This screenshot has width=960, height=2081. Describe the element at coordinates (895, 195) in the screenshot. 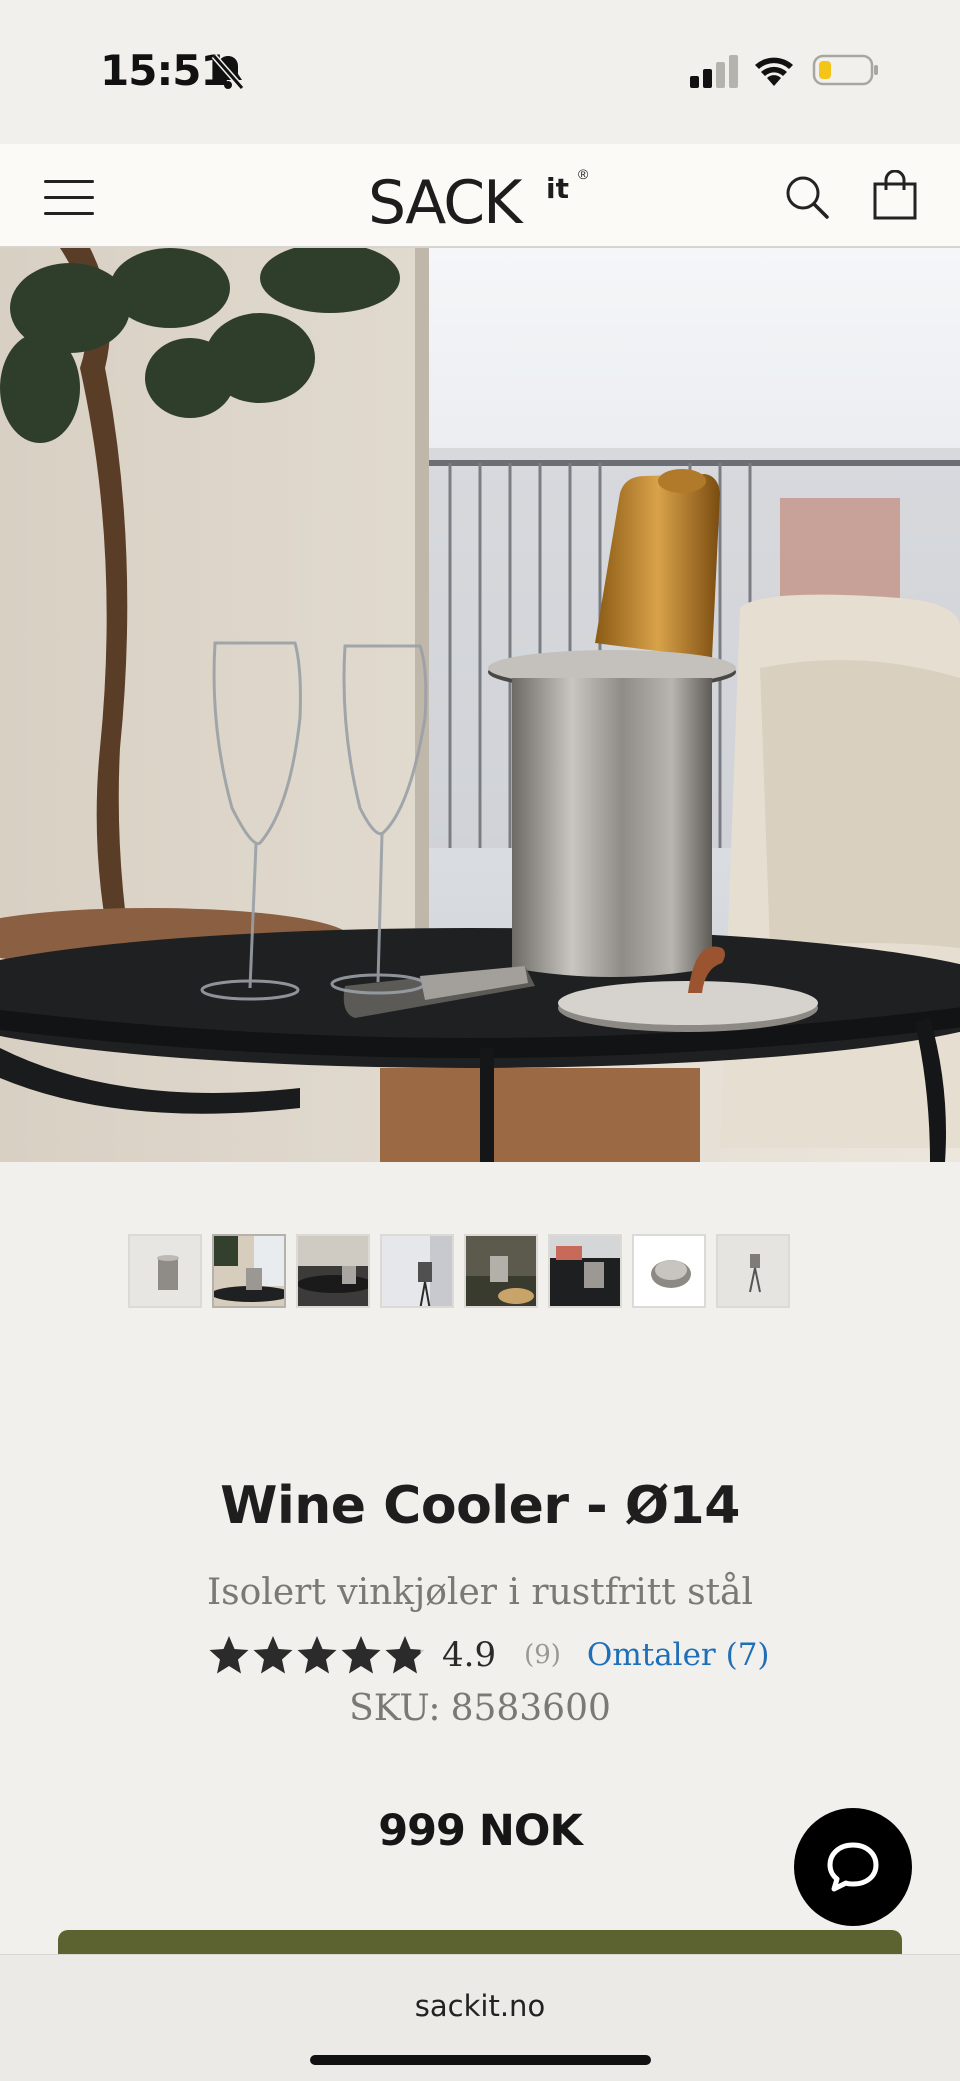

I see `shopping-bag-icon` at that location.